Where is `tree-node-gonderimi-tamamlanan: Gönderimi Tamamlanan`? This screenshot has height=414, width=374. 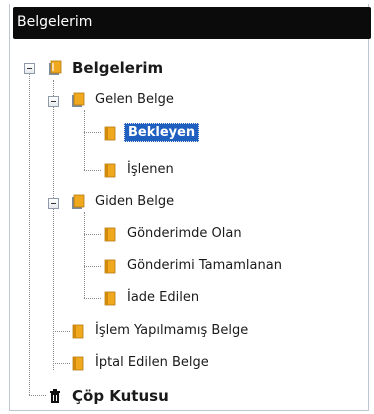
tree-node-gonderimi-tamamlanan: Gönderimi Tamamlanan is located at coordinates (193, 265).